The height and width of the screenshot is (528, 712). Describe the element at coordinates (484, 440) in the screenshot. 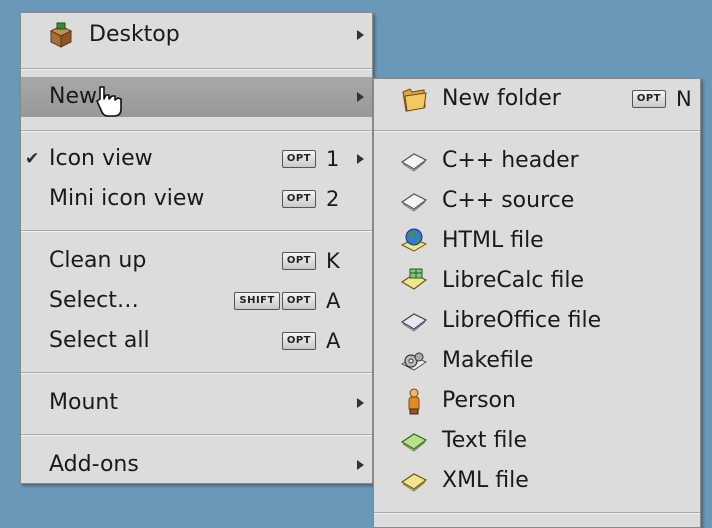

I see `menu-item-label: Text file` at that location.